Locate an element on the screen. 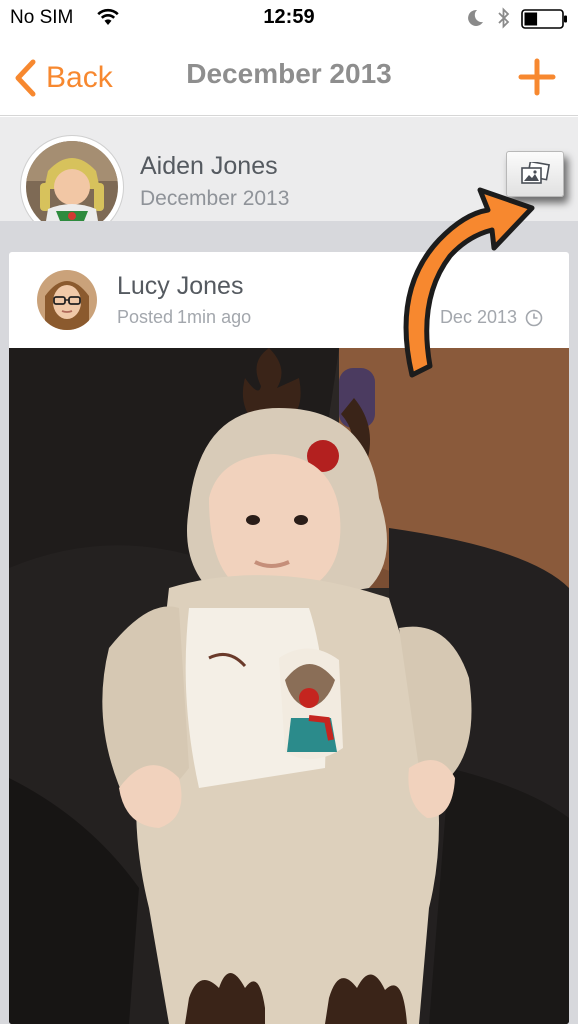  author-avatar is located at coordinates (67, 300).